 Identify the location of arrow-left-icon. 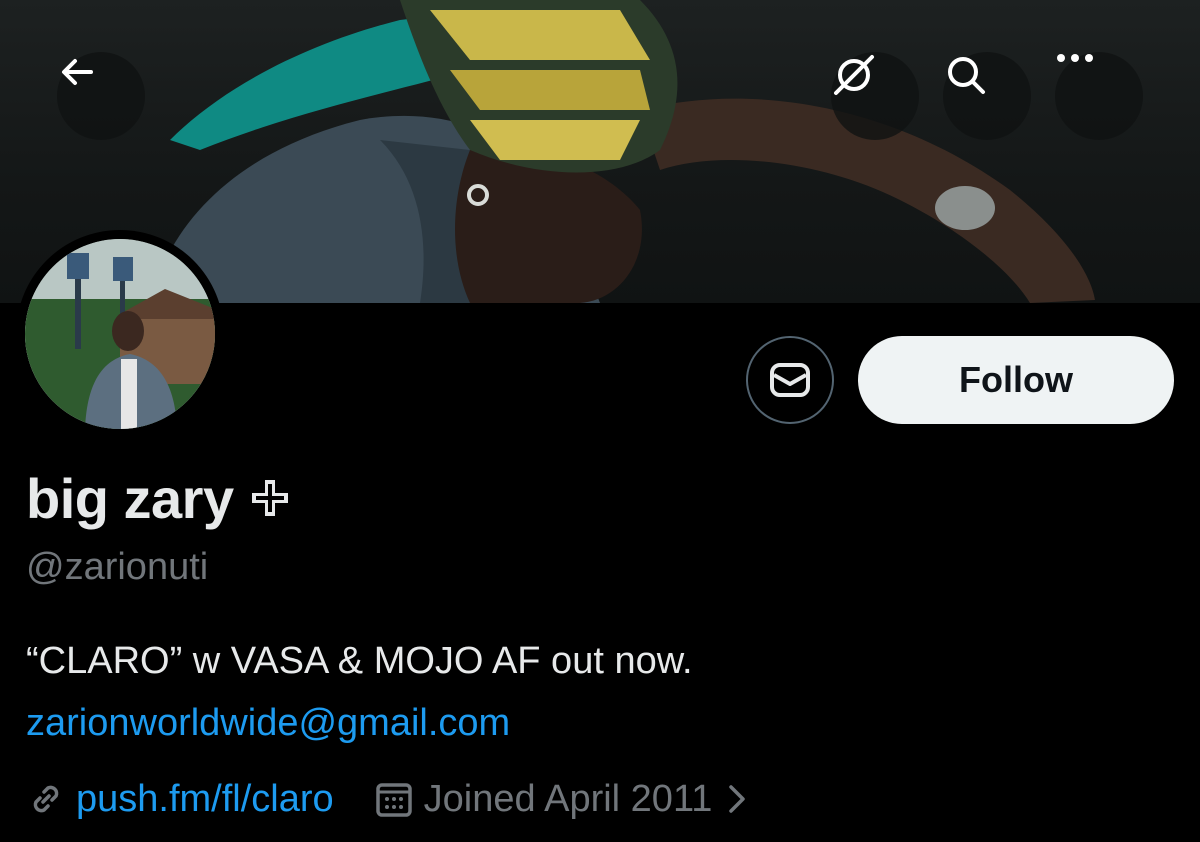
(77, 72).